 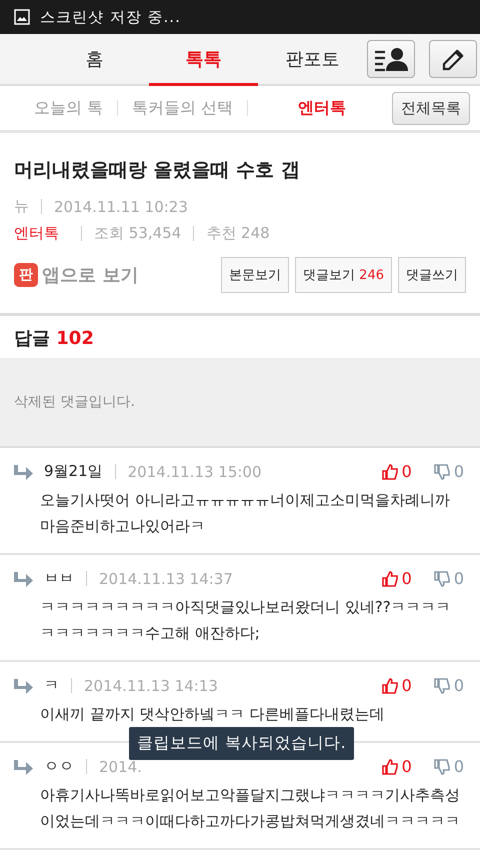 I want to click on main-tab: 톡톡, so click(x=203, y=60).